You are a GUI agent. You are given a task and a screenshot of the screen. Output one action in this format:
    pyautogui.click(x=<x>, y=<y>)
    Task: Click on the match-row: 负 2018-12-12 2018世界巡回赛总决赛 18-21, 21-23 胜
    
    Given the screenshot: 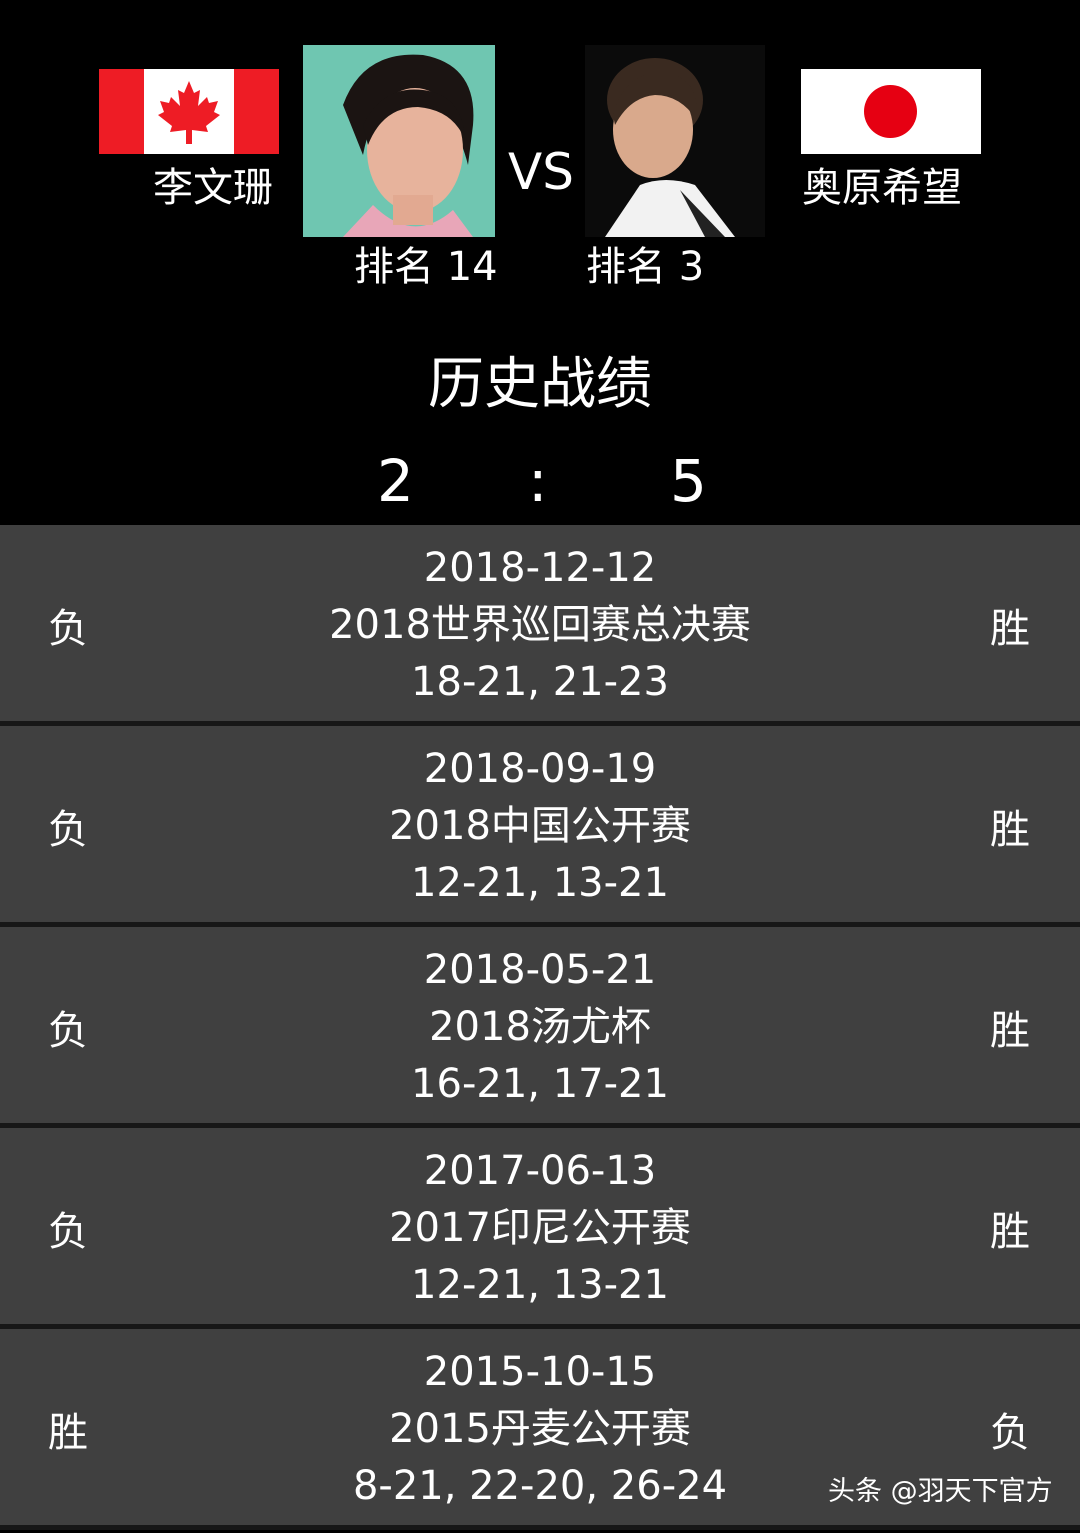 What is the action you would take?
    pyautogui.click(x=540, y=625)
    